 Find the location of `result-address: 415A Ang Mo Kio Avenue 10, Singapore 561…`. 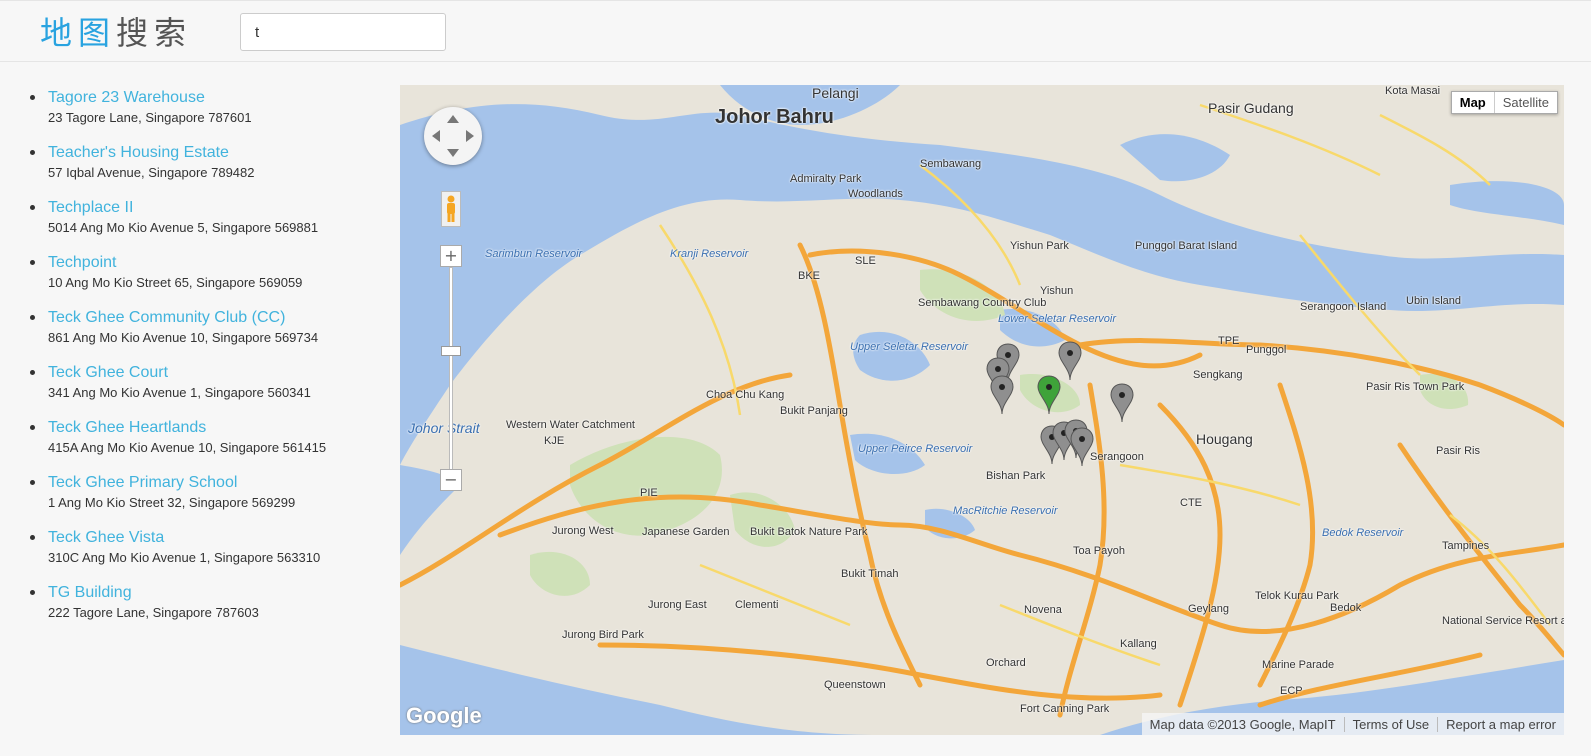

result-address: 415A Ang Mo Kio Avenue 10, Singapore 561… is located at coordinates (187, 447).